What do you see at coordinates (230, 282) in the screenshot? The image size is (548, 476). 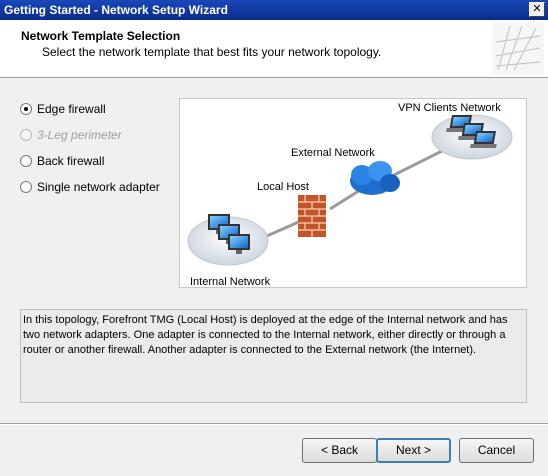 I see `internal-network-label: Internal Network` at bounding box center [230, 282].